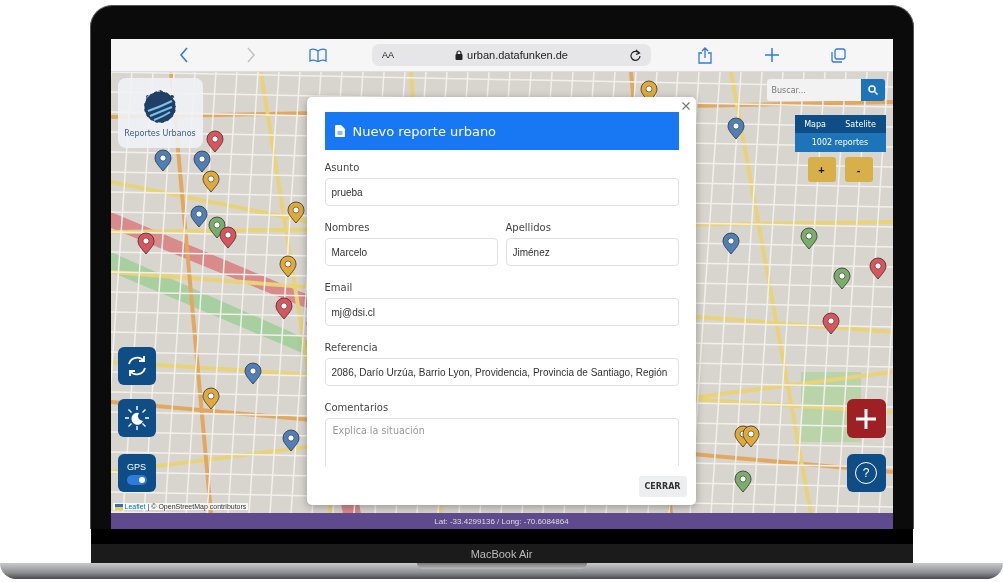  I want to click on reload-icon, so click(635, 55).